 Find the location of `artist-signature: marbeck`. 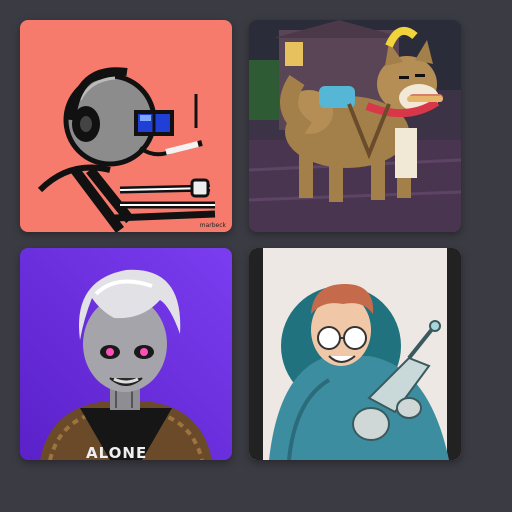

artist-signature: marbeck is located at coordinates (212, 225).